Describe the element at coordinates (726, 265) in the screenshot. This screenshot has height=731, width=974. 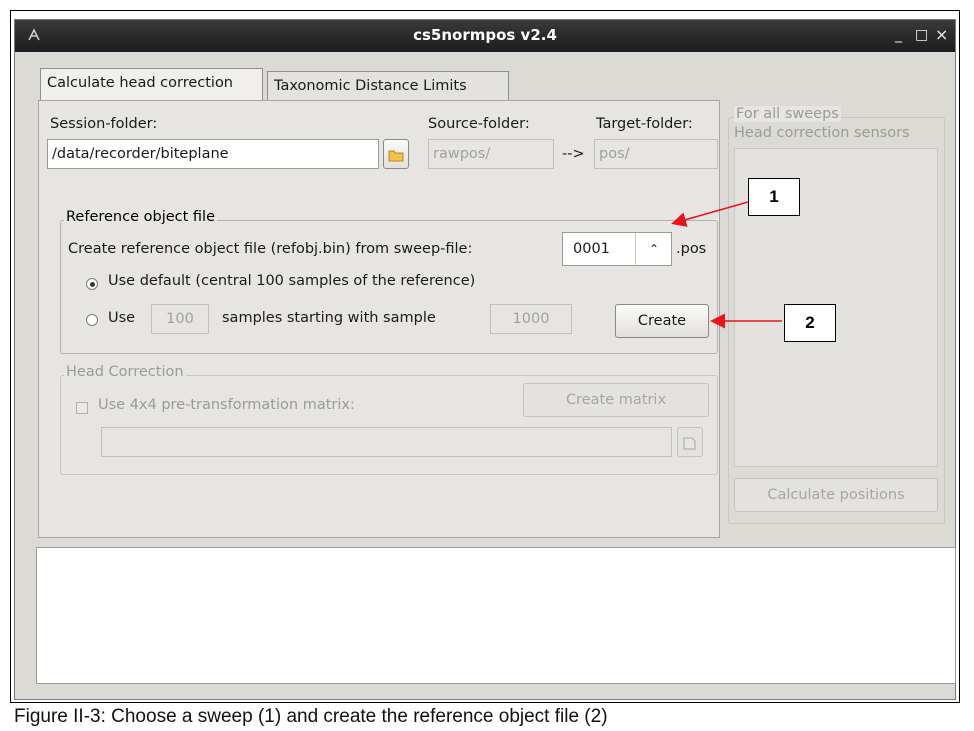
I see `annotation-arrows` at that location.